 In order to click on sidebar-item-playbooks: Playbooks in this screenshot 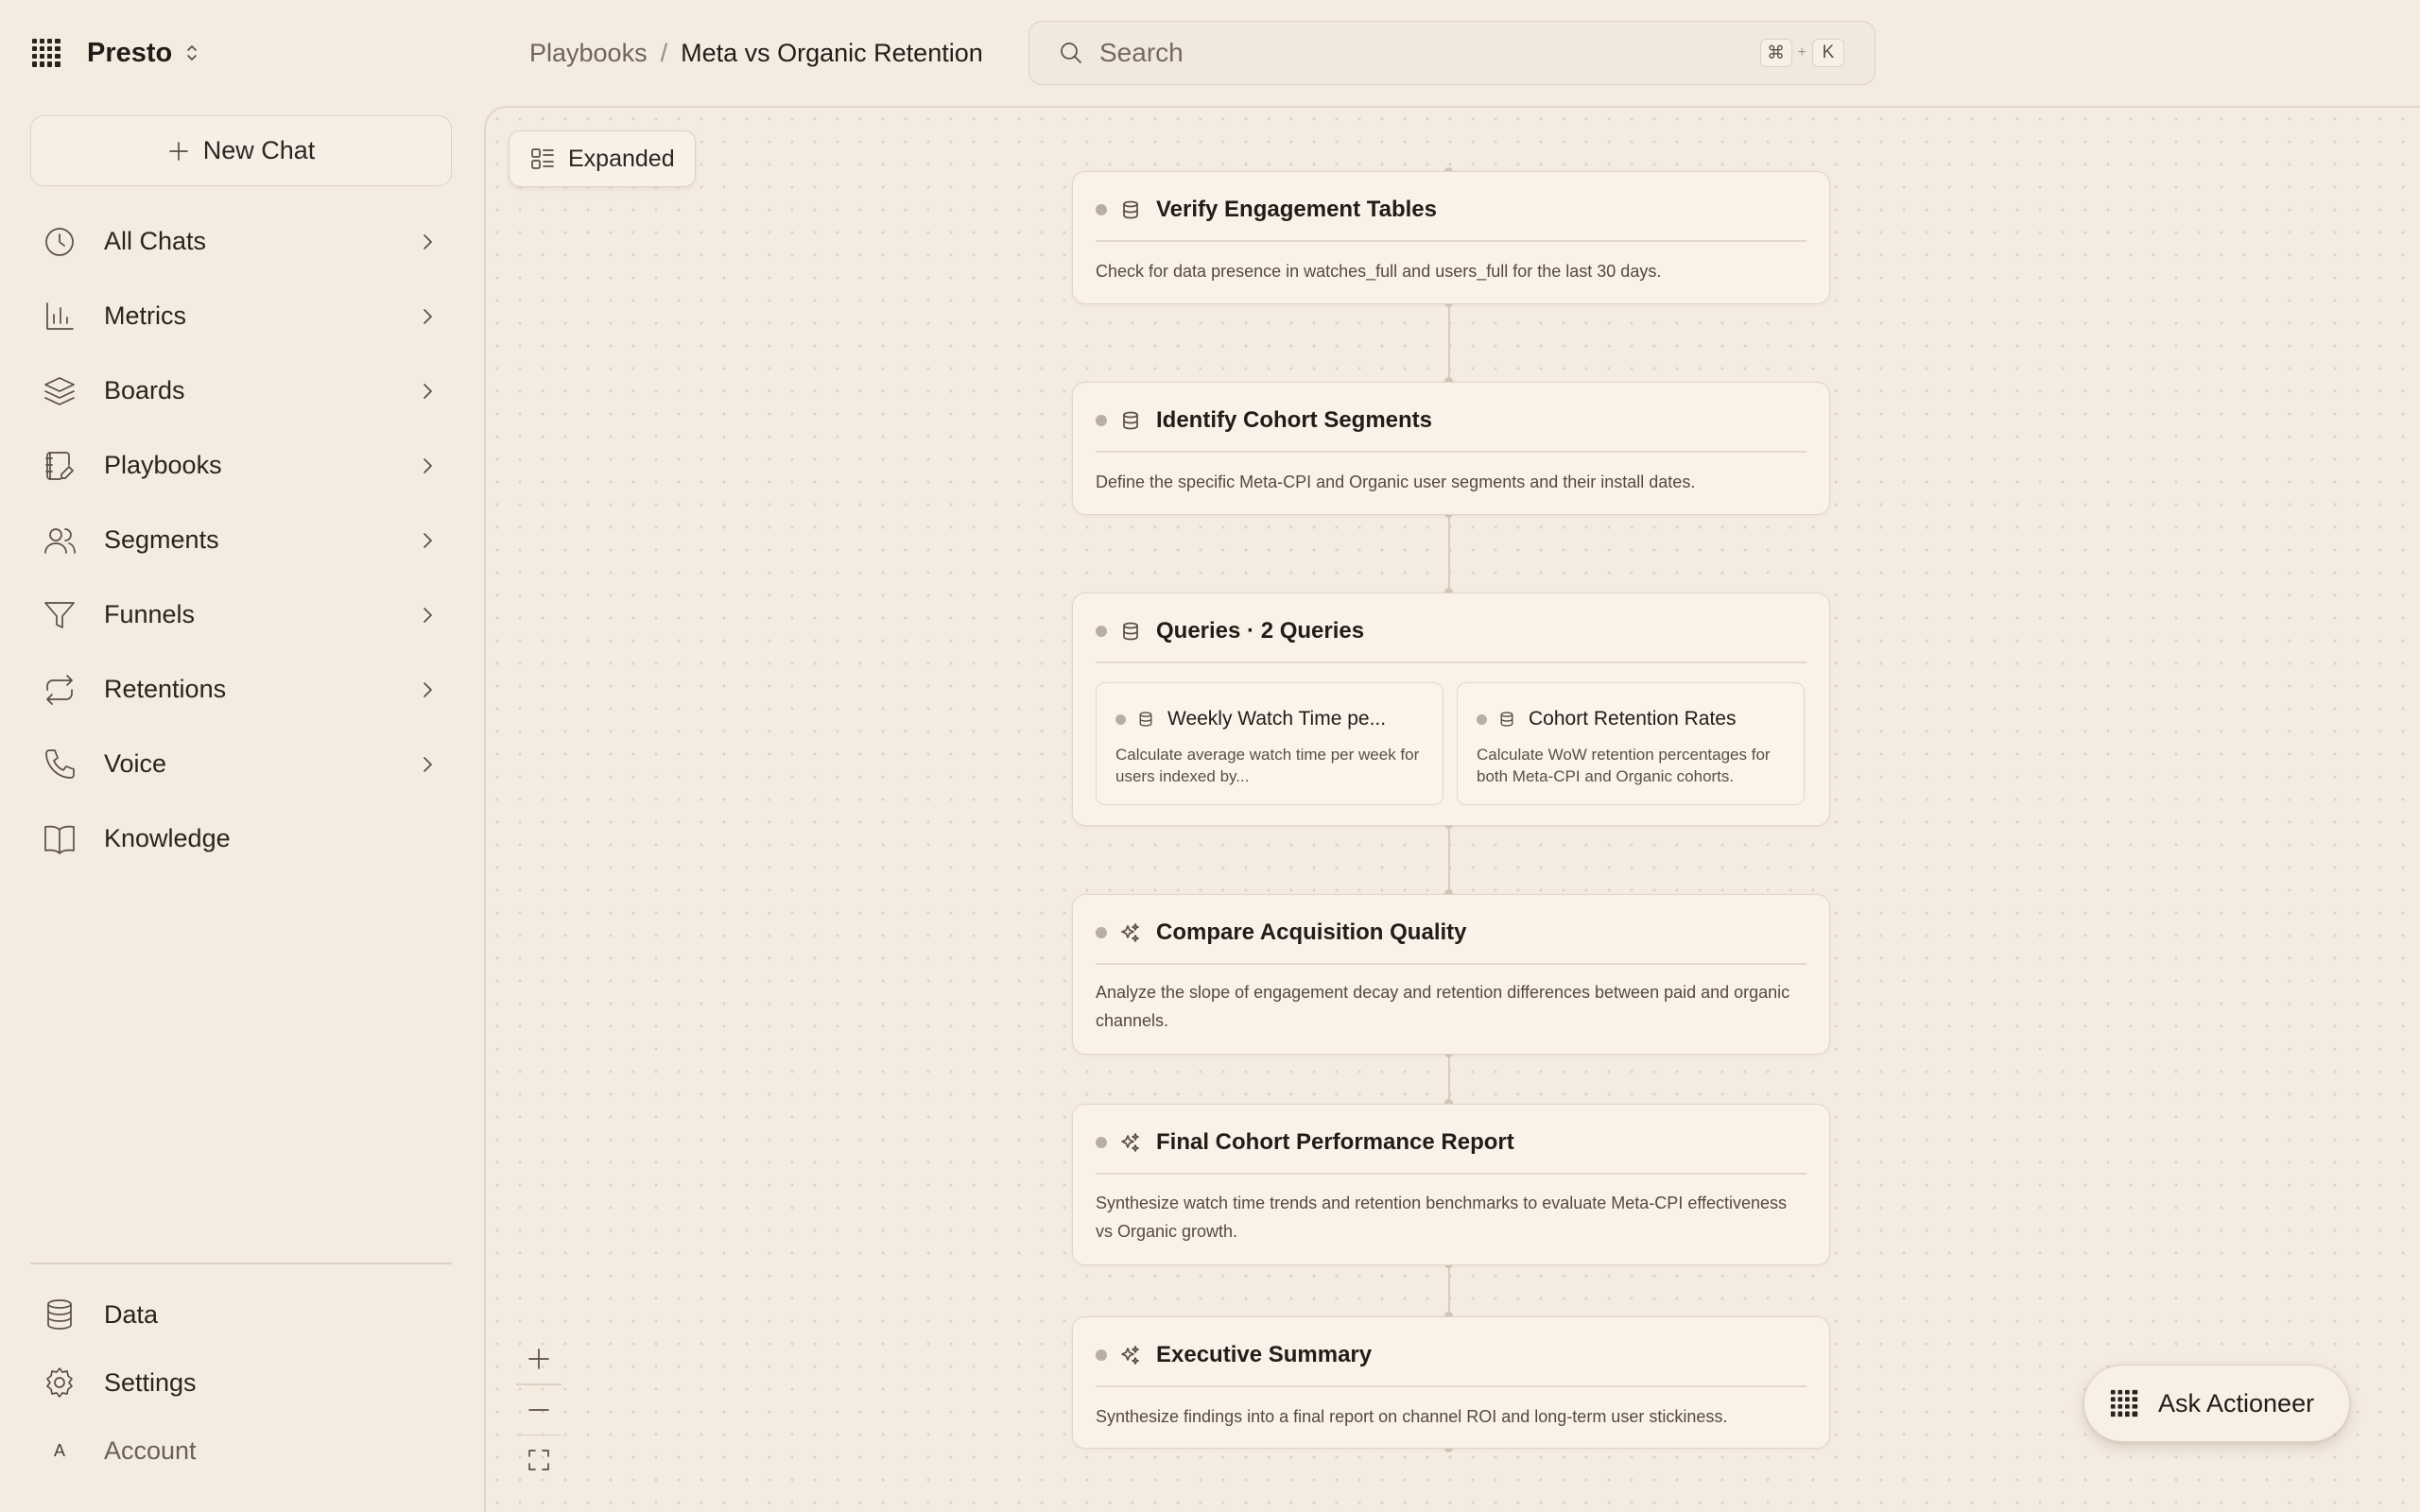, I will do `click(241, 465)`.